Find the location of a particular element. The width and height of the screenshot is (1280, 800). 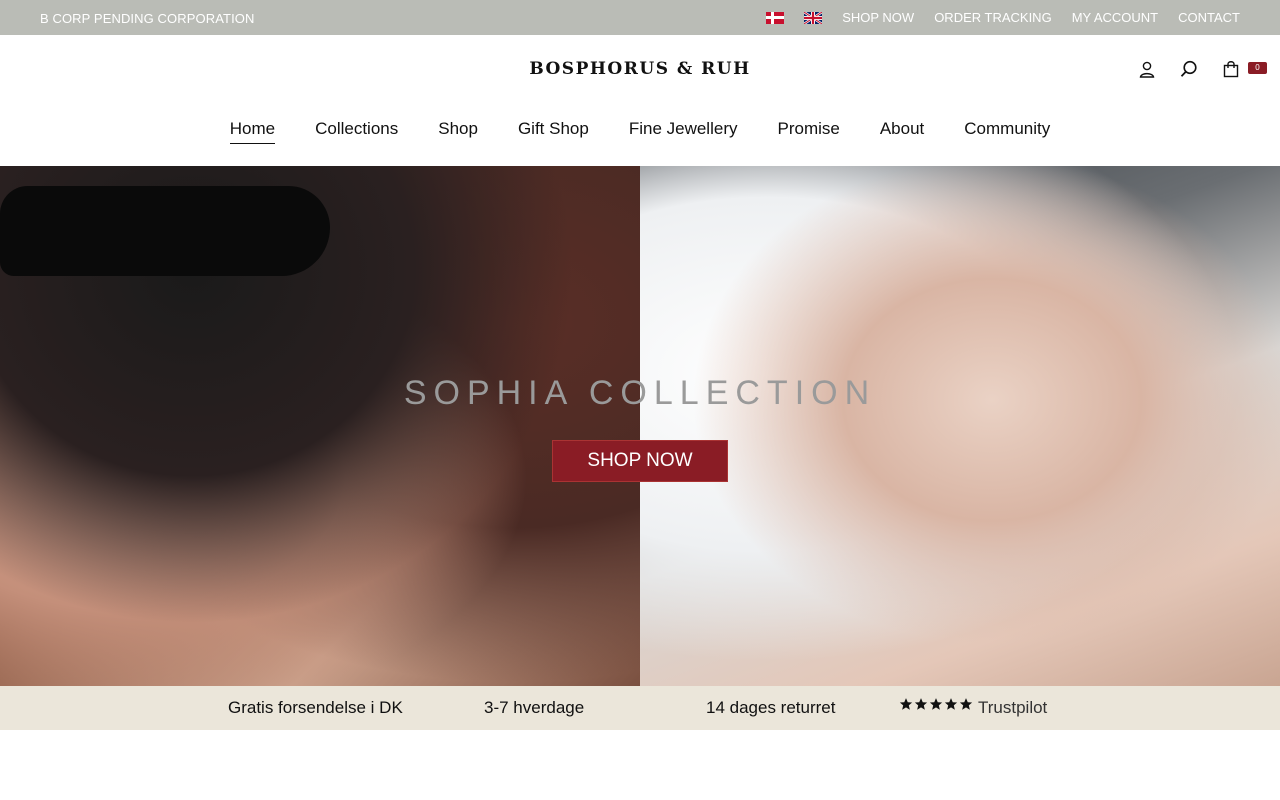

nav-home: Home is located at coordinates (252, 131).